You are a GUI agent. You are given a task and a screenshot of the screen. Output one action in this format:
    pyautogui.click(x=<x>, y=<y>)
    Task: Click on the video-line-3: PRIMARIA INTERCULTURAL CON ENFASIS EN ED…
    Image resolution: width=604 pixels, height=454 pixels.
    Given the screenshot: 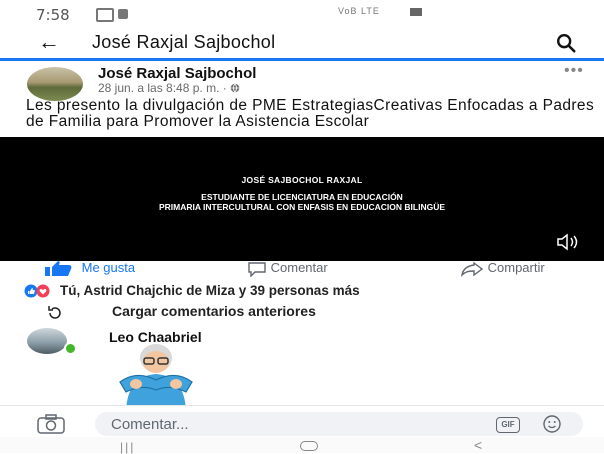 What is the action you would take?
    pyautogui.click(x=302, y=207)
    